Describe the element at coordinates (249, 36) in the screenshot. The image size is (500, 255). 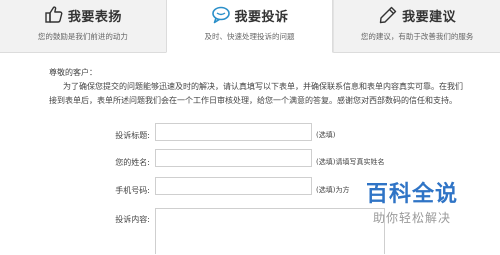
I see `tab-complaint-subtitle: 及时、快速处理投诉的问题` at that location.